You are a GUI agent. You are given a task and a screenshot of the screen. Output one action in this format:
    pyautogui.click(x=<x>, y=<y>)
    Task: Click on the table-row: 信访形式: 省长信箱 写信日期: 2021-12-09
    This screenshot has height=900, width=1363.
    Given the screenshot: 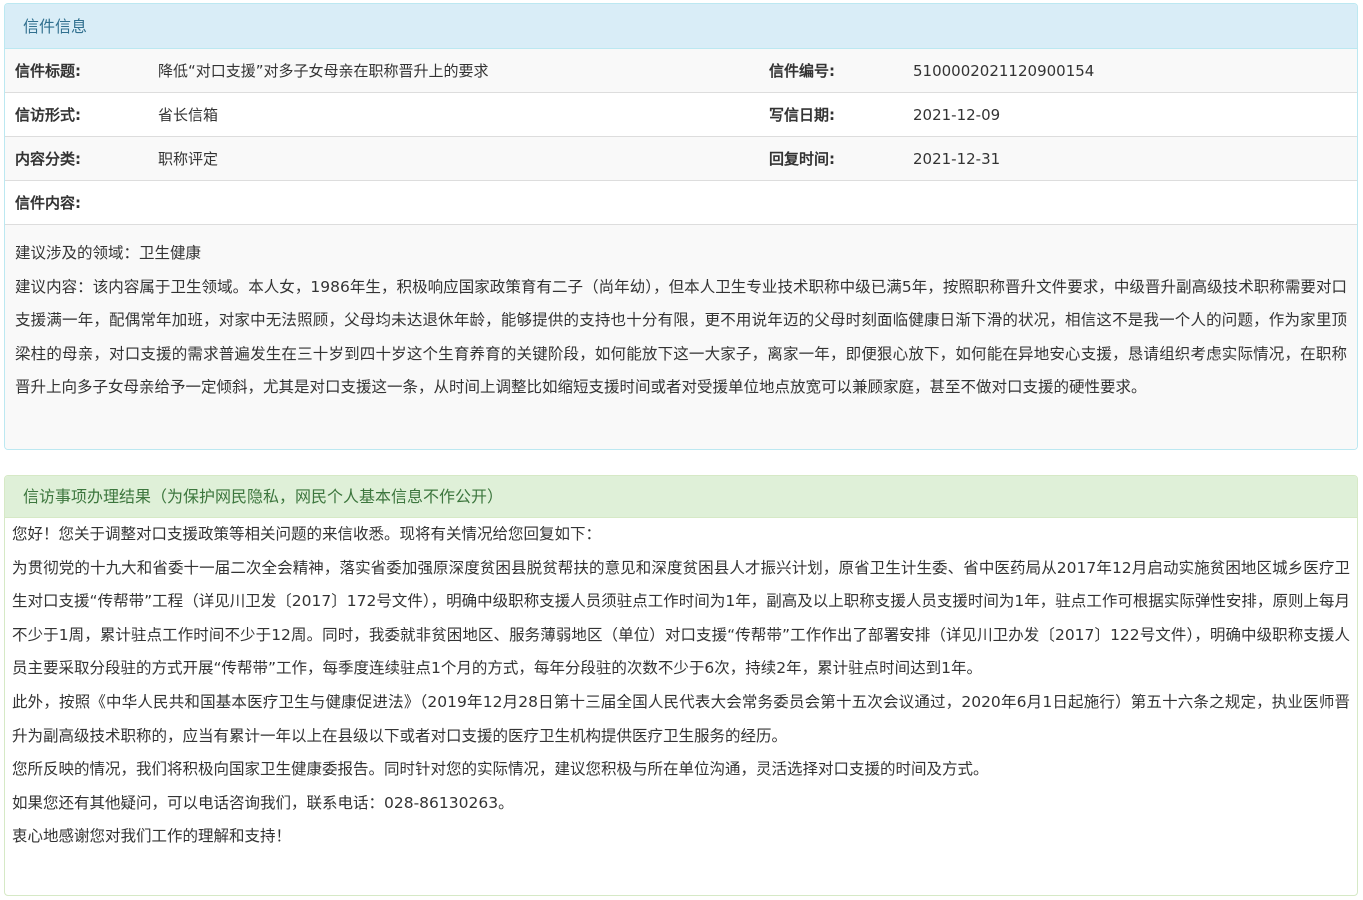 What is the action you would take?
    pyautogui.click(x=681, y=114)
    